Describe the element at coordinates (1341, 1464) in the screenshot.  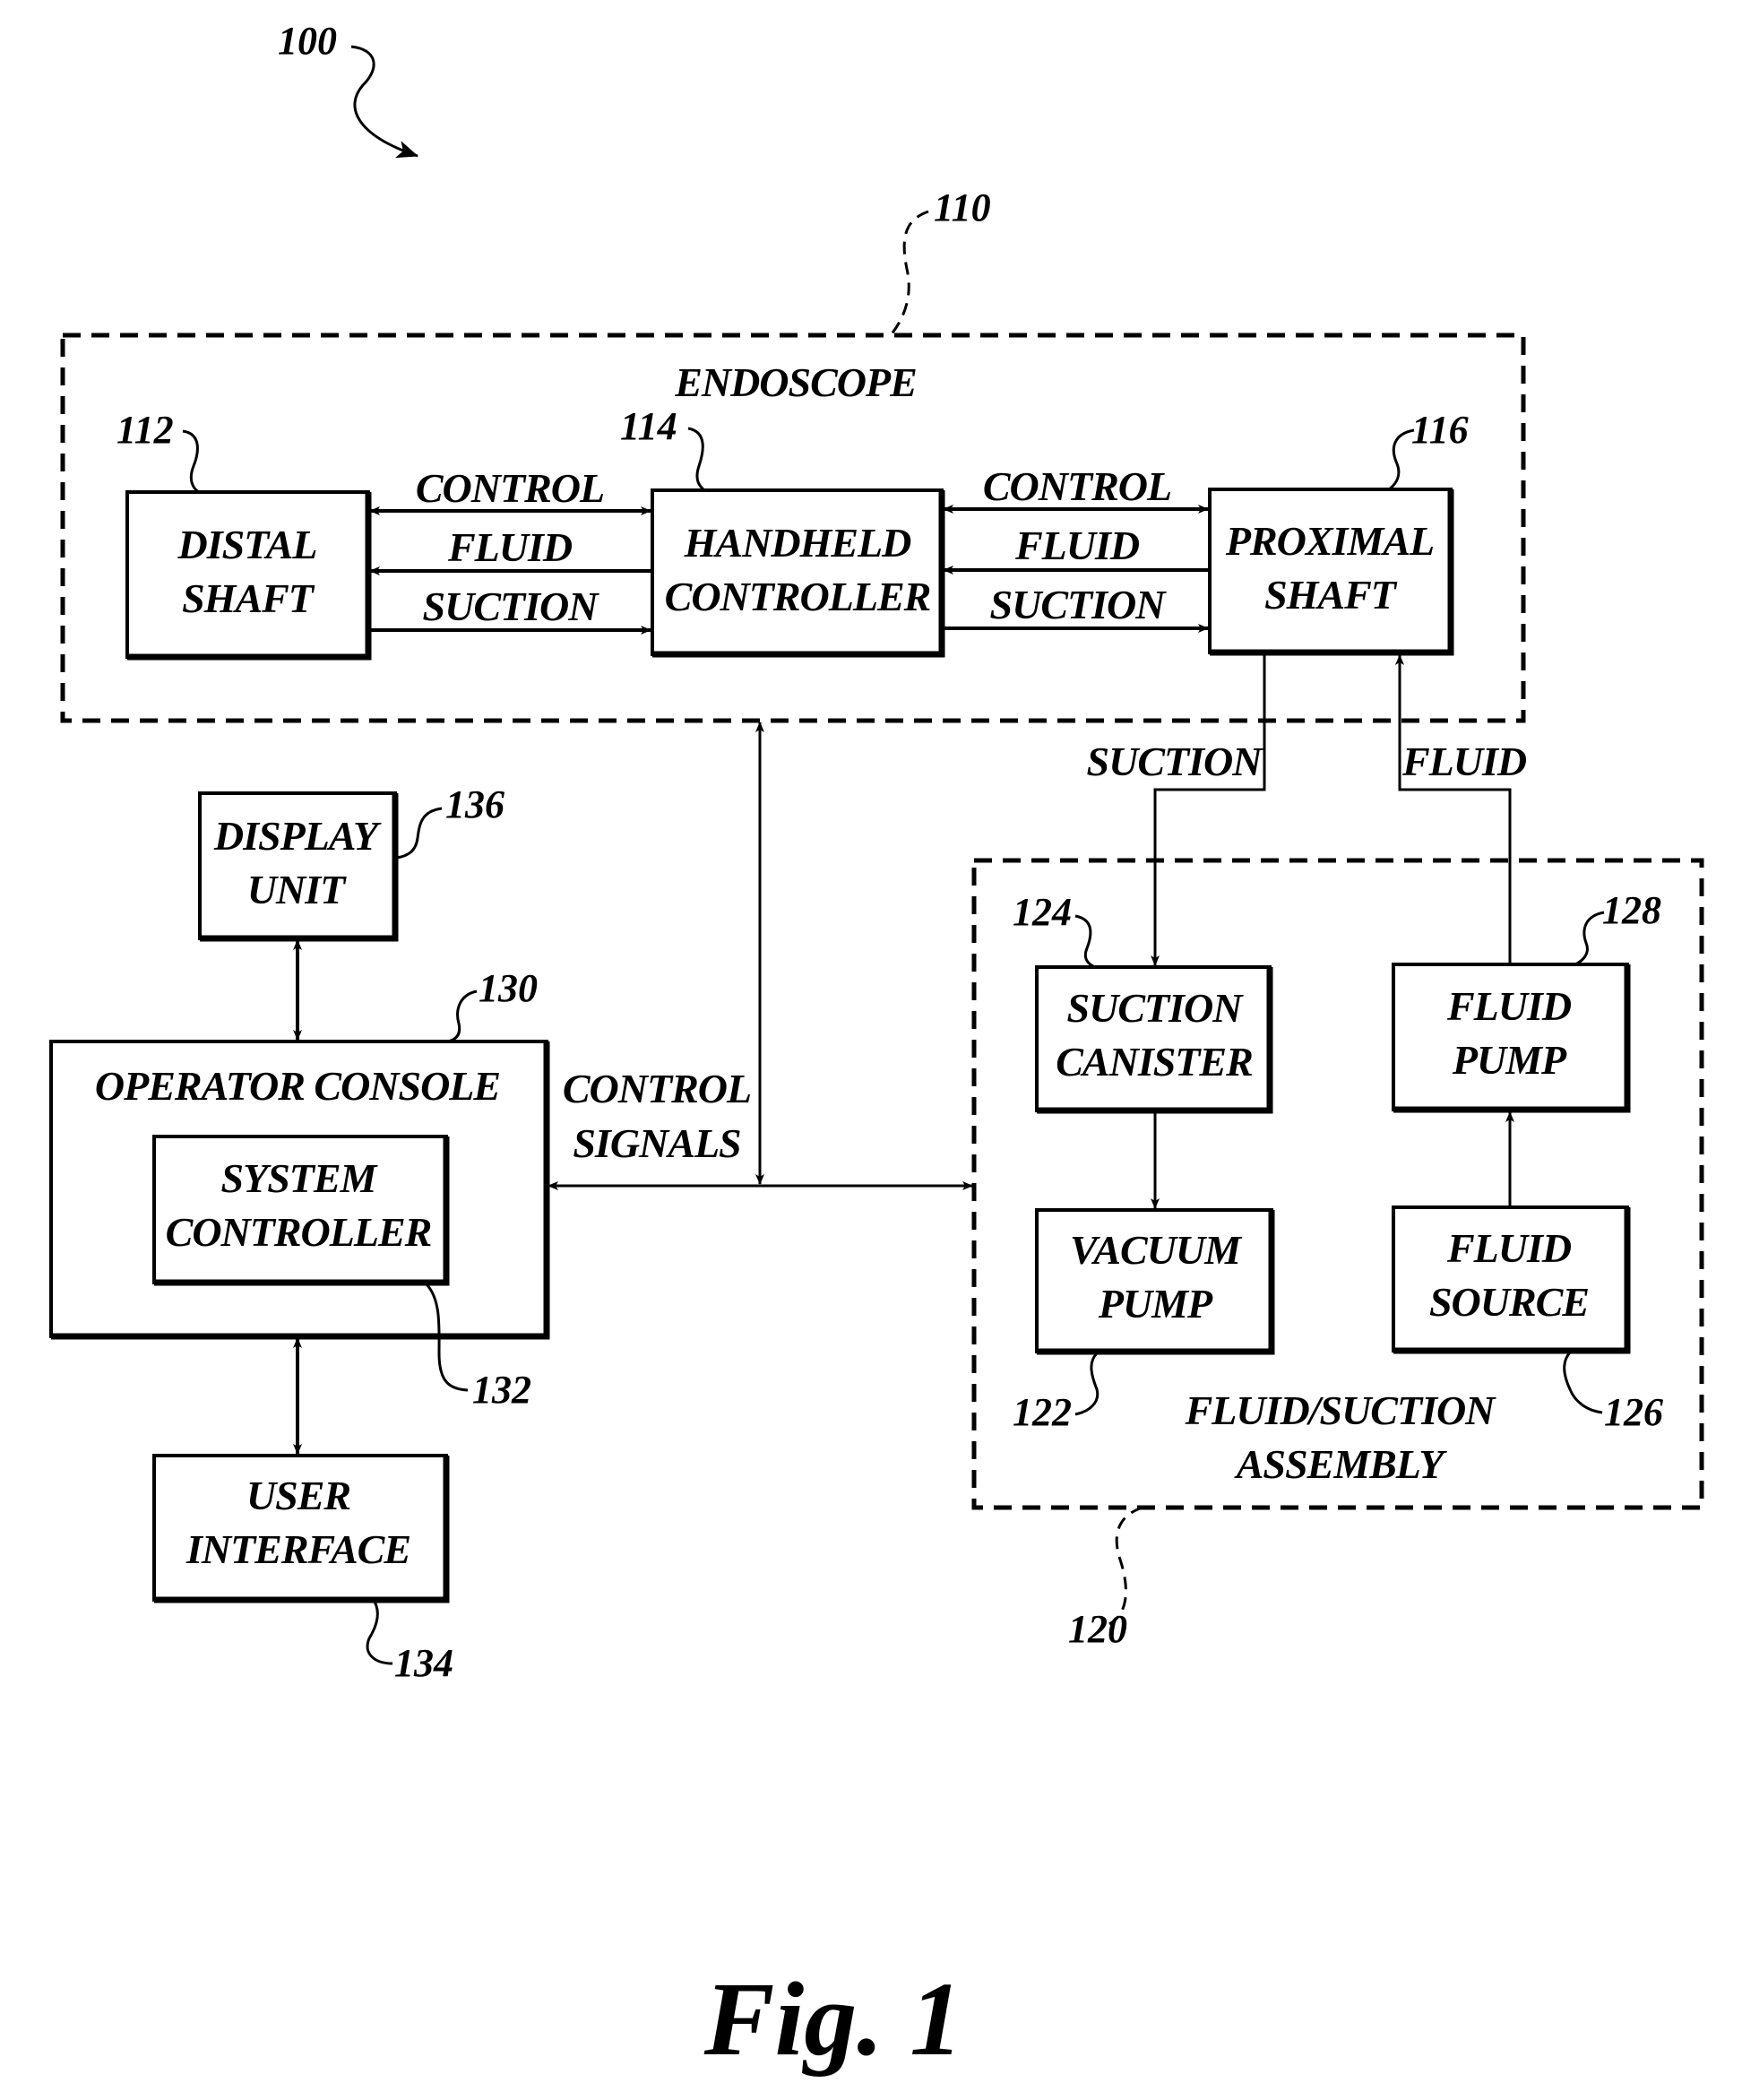
I see `assembly-title-line2: ASSEMBLY` at that location.